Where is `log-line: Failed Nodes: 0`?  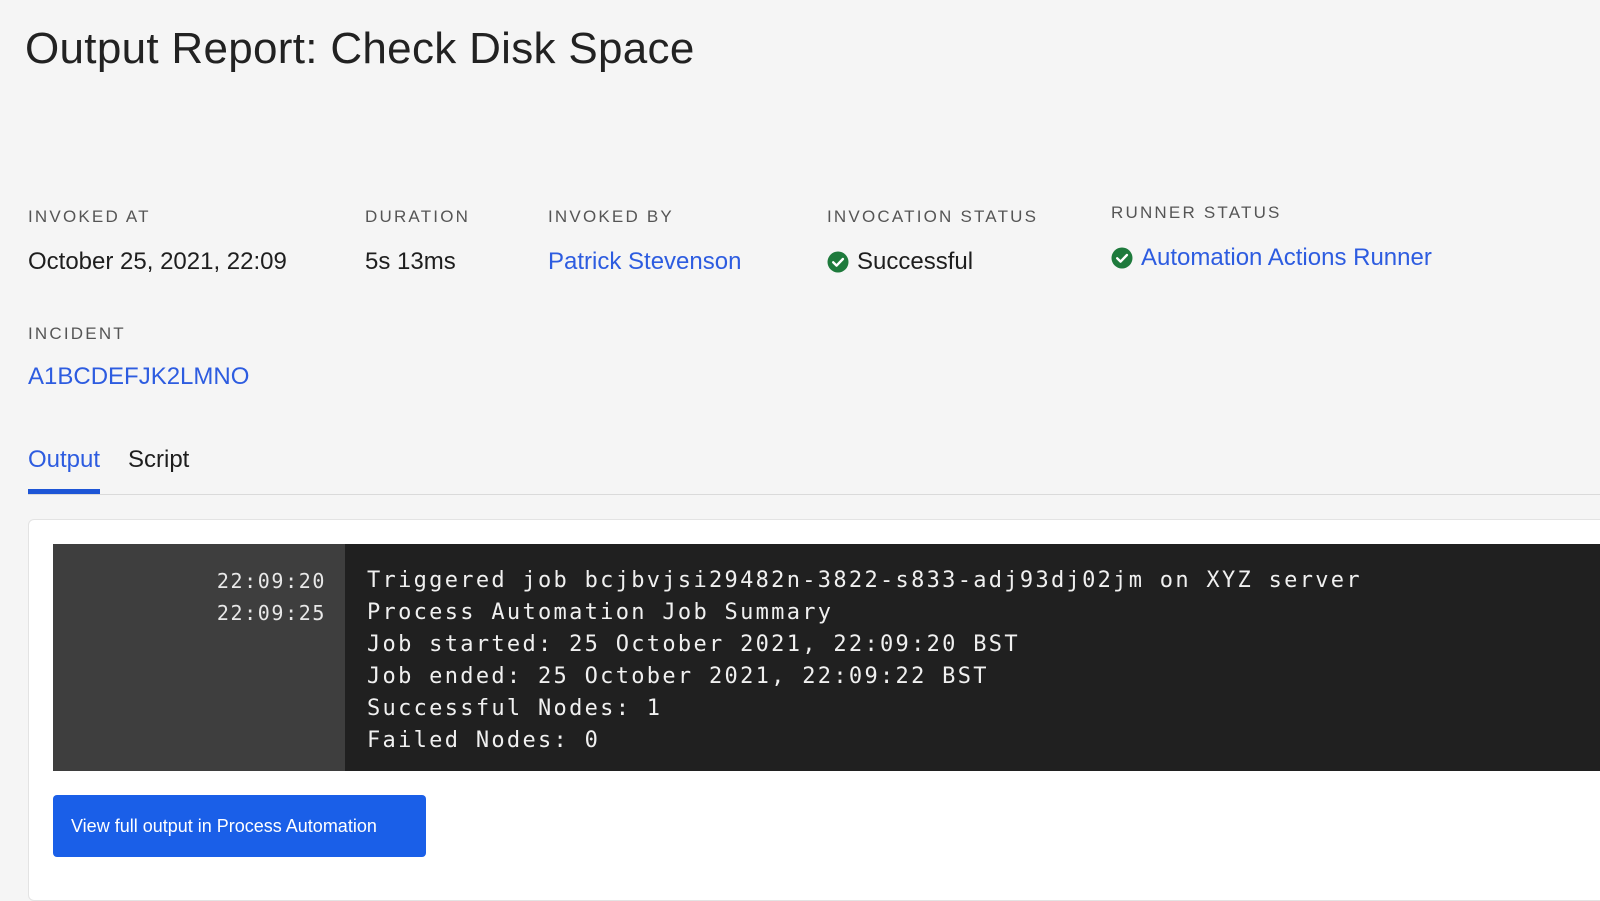
log-line: Failed Nodes: 0 is located at coordinates (484, 740).